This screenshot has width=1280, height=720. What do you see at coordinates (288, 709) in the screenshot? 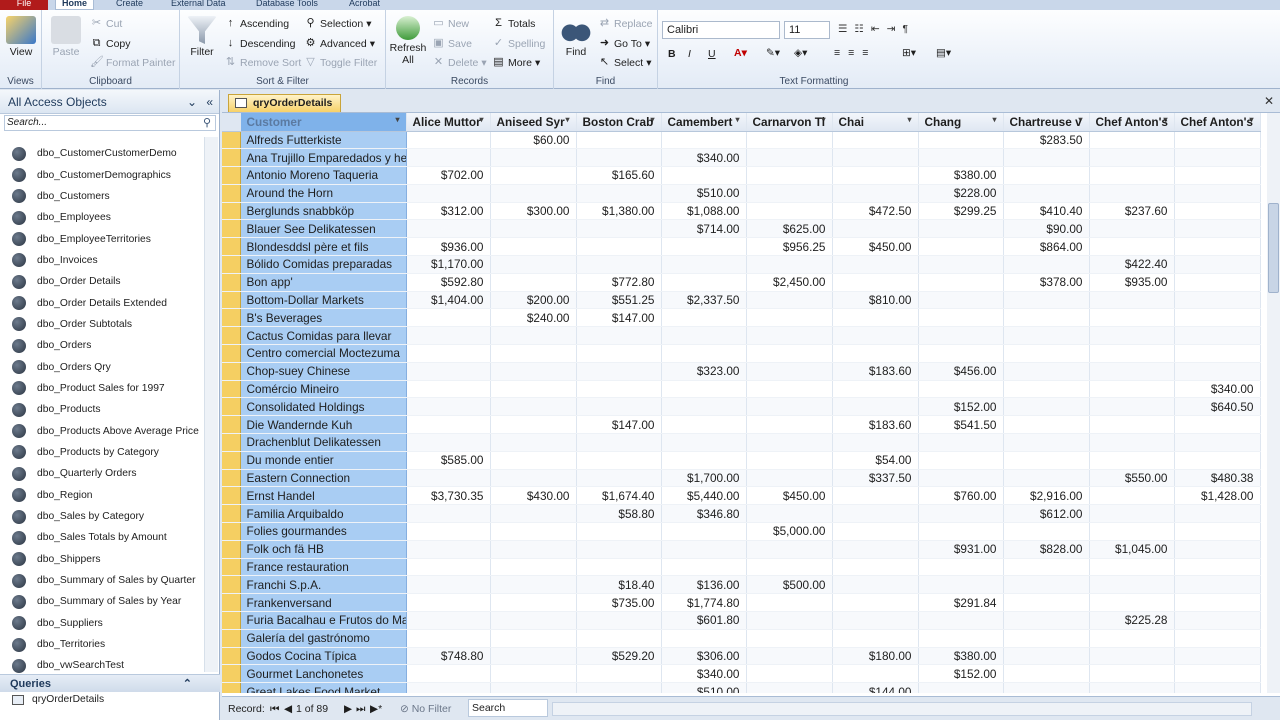
I see `prev-record-icon: ◀` at bounding box center [288, 709].